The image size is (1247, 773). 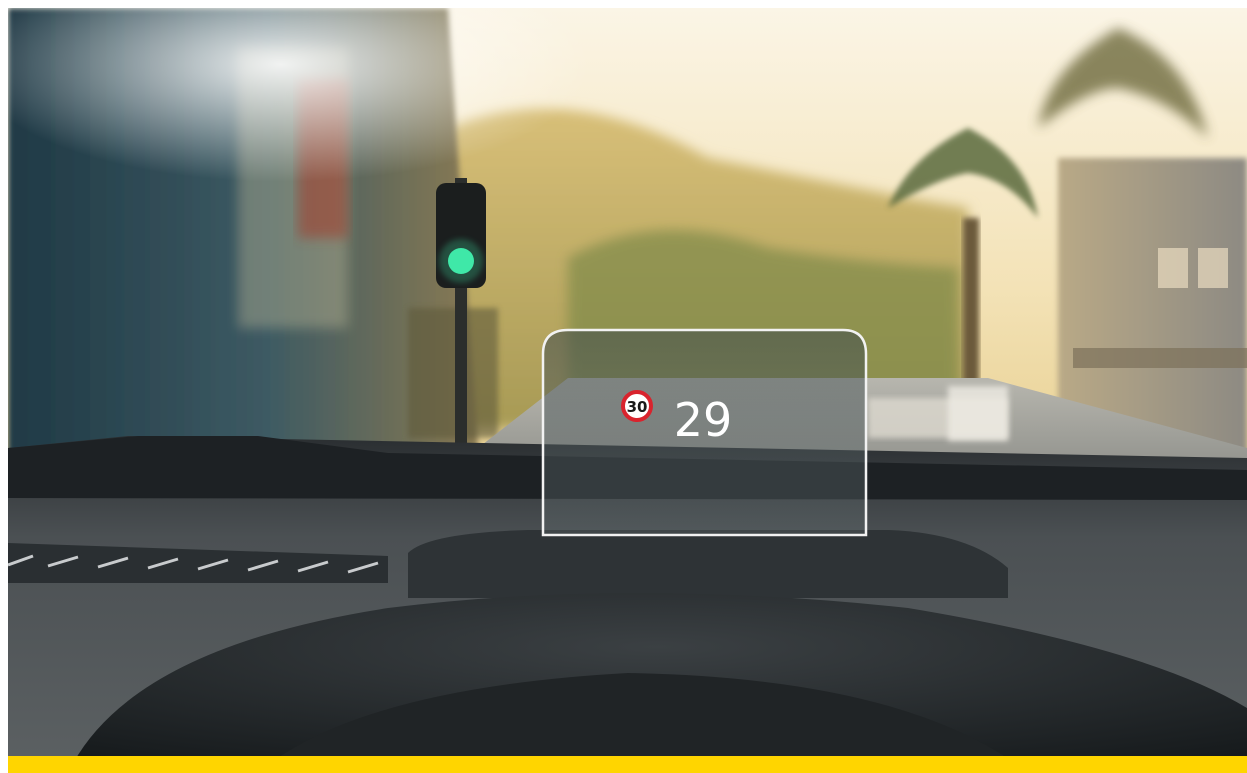 I want to click on speed-limit-value: 30, so click(x=637, y=407).